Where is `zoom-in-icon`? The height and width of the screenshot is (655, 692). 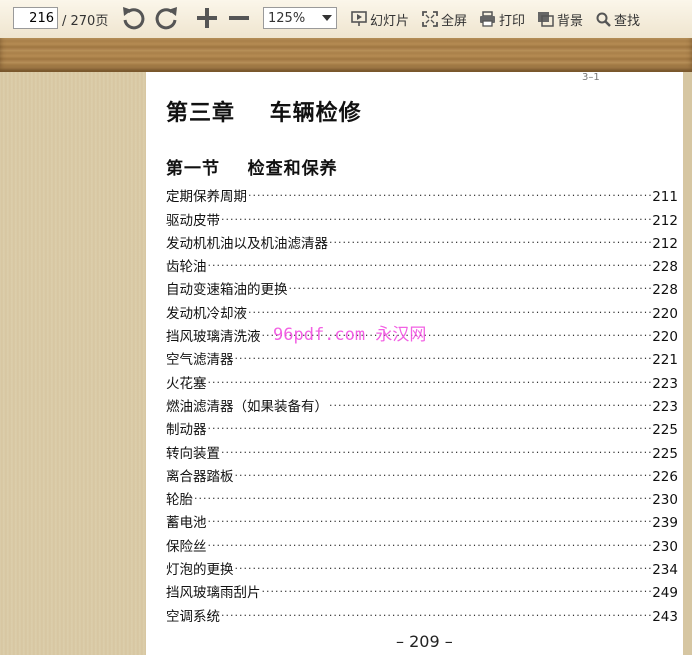
zoom-in-icon is located at coordinates (207, 18).